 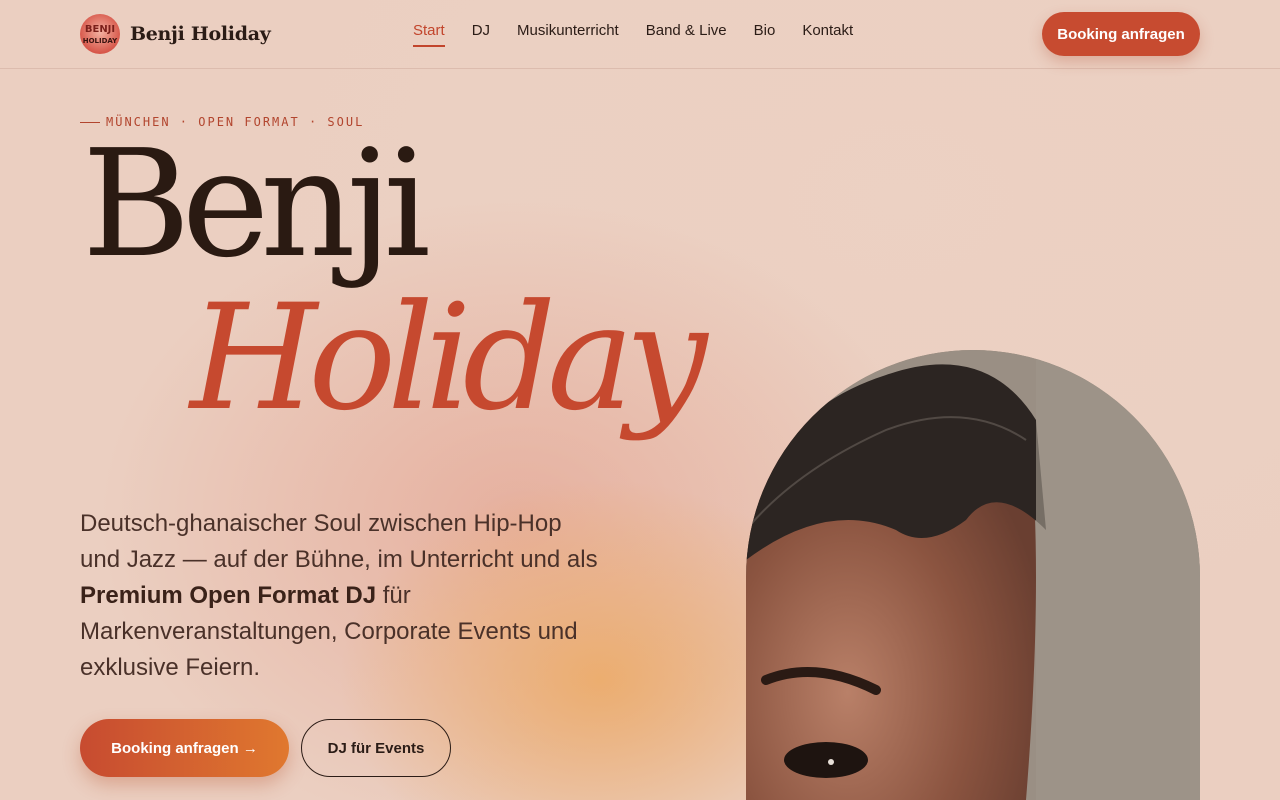 What do you see at coordinates (765, 34) in the screenshot?
I see `nav-item-bio: Bio` at bounding box center [765, 34].